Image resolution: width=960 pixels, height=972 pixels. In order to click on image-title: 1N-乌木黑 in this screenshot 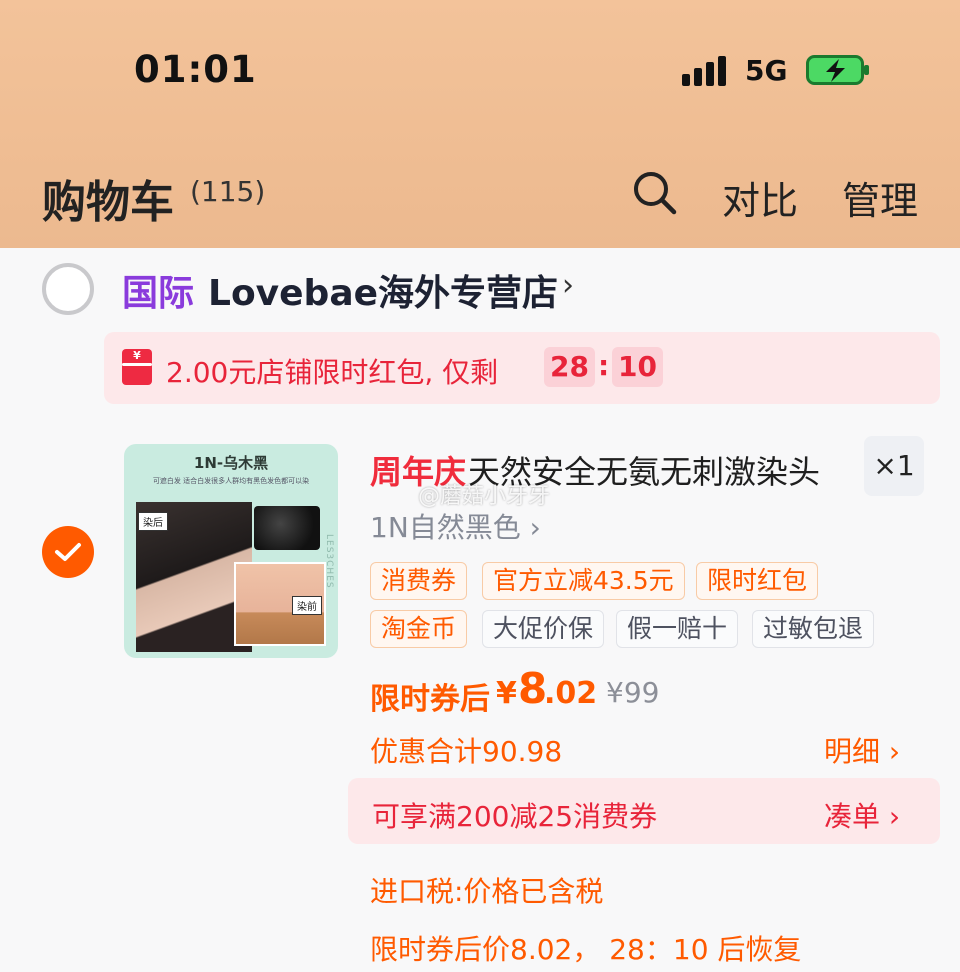, I will do `click(231, 463)`.